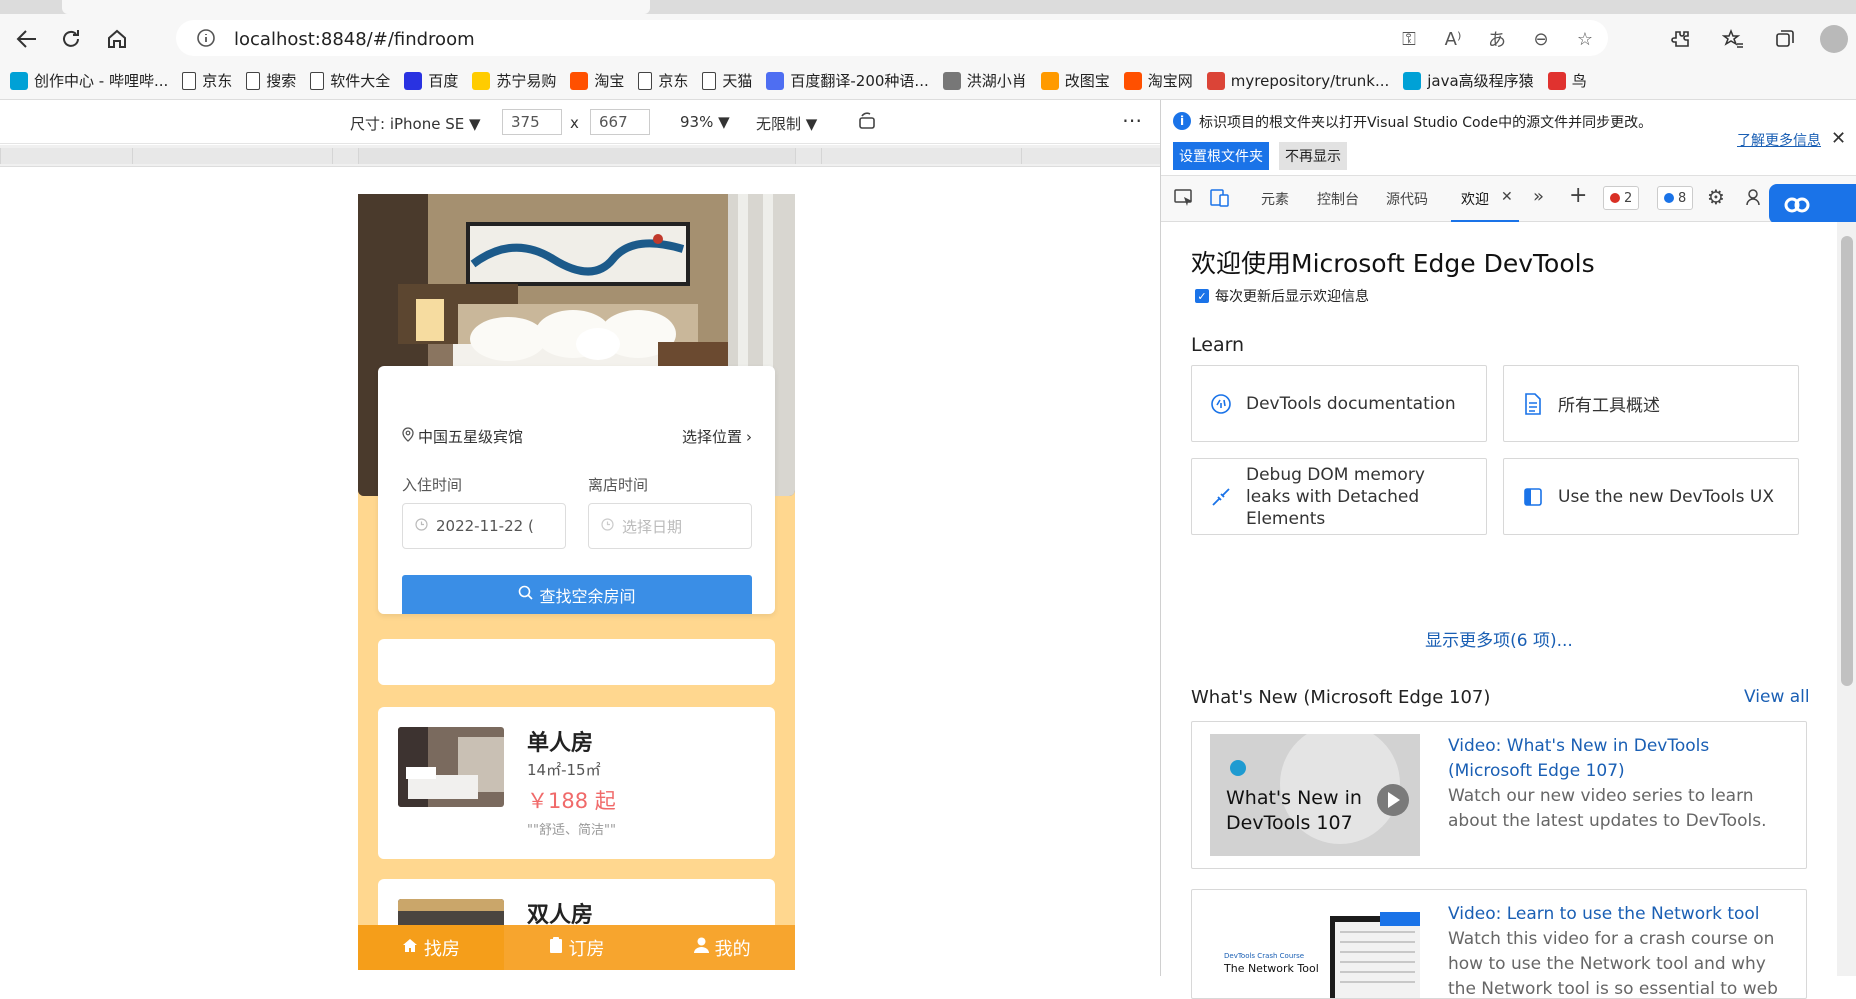 This screenshot has width=1856, height=999. I want to click on checkout-date-input: 选择日期, so click(670, 526).